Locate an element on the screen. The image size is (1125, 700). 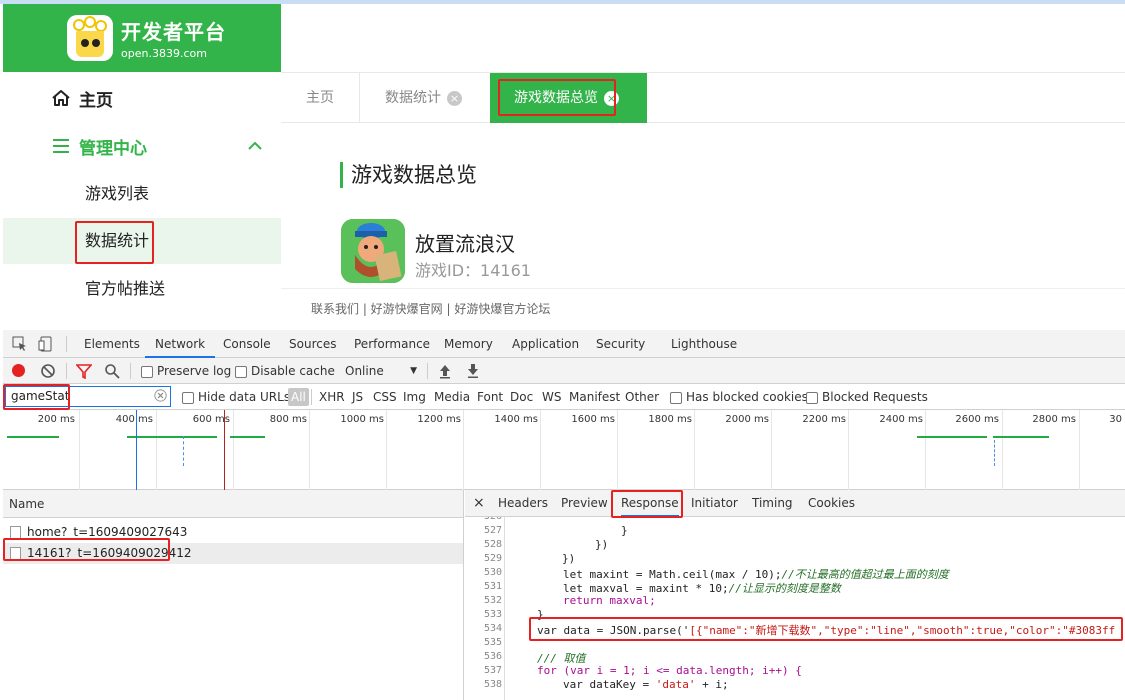
filter-type-media: Media is located at coordinates (452, 397).